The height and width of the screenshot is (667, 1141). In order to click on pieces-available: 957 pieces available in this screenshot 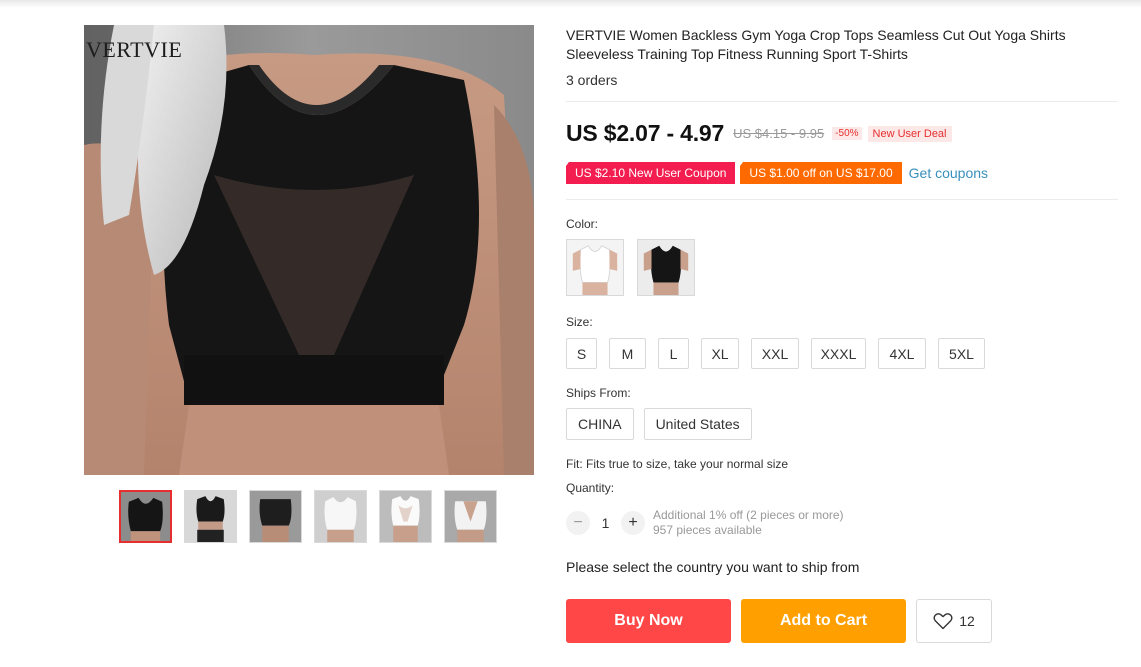, I will do `click(707, 530)`.